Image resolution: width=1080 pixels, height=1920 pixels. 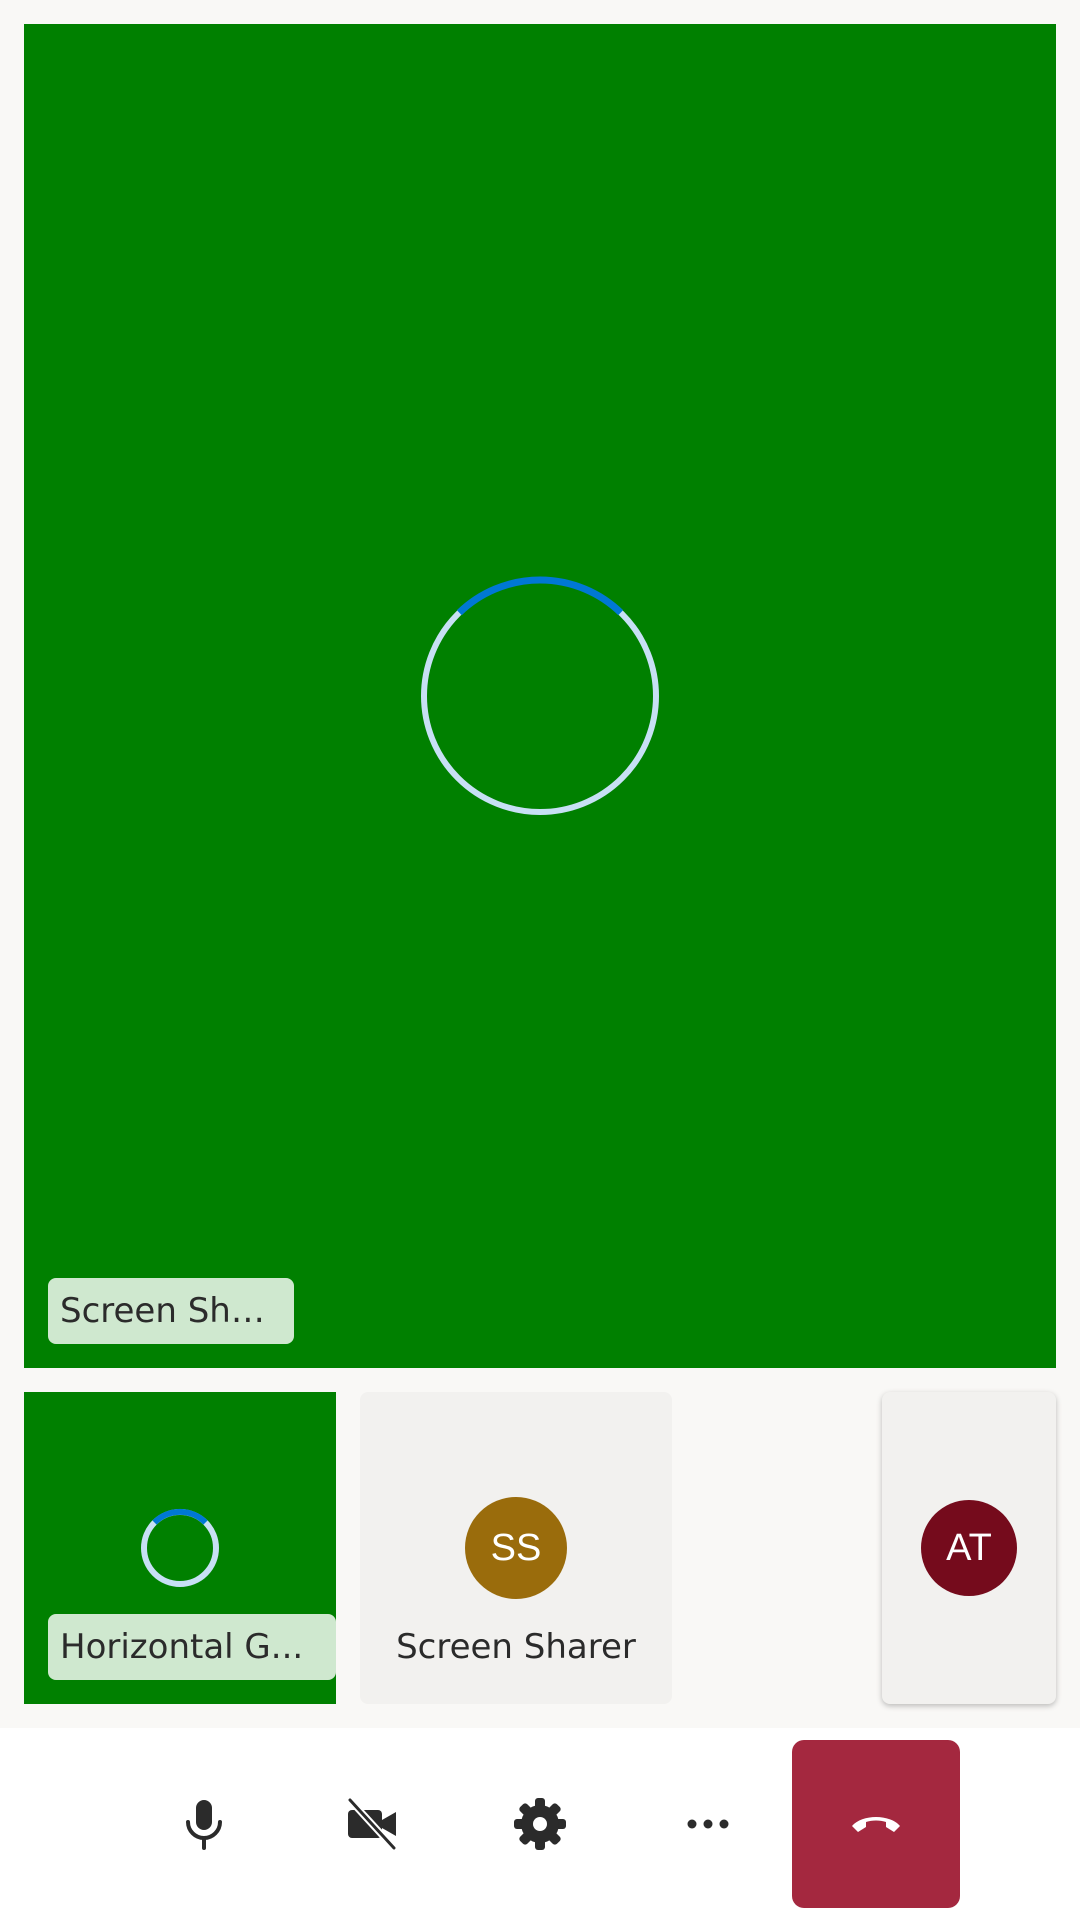 I want to click on microphone-button, so click(x=204, y=1824).